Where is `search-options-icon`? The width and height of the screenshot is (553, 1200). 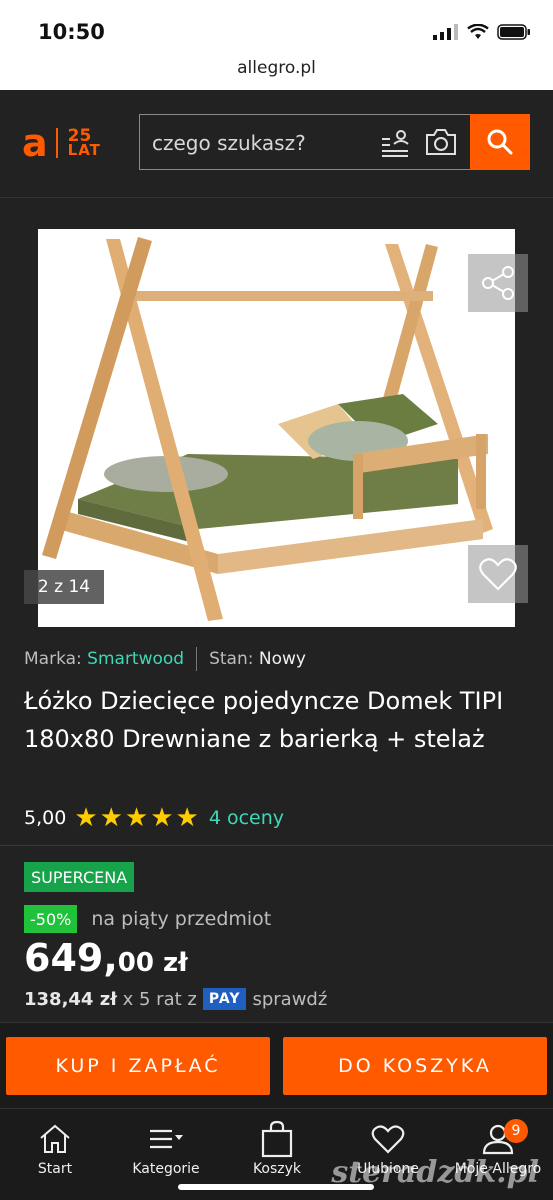
search-options-icon is located at coordinates (395, 143).